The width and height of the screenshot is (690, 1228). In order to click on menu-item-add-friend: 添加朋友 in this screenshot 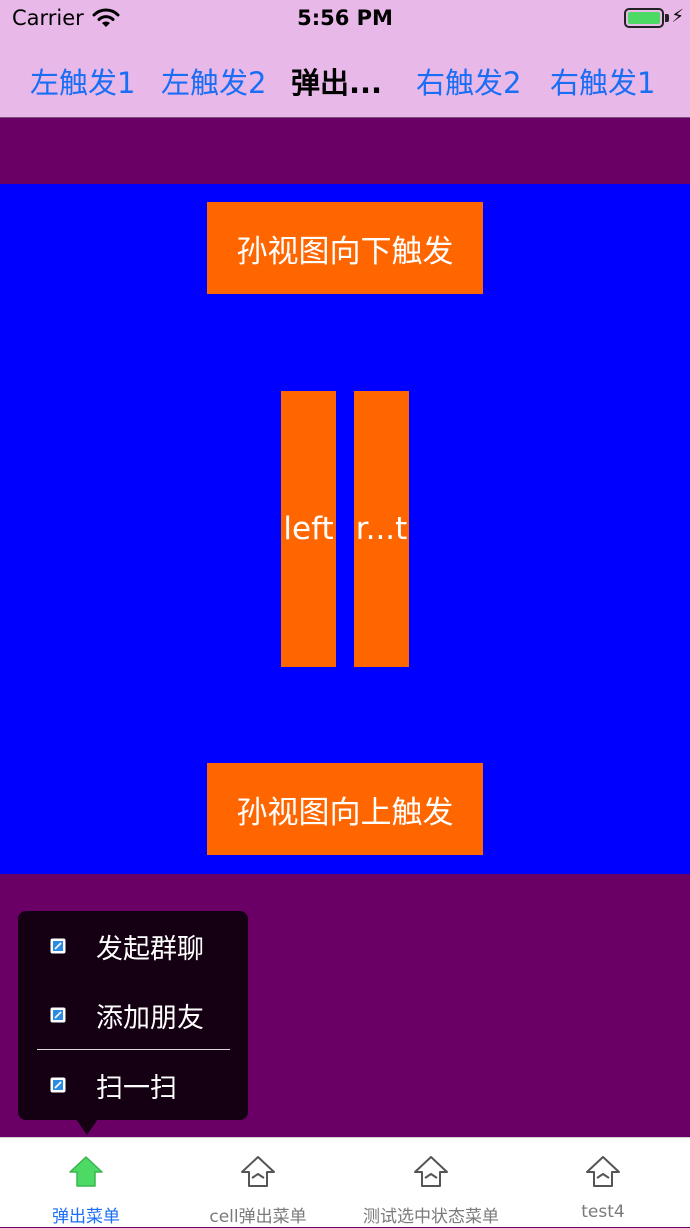, I will do `click(133, 1015)`.